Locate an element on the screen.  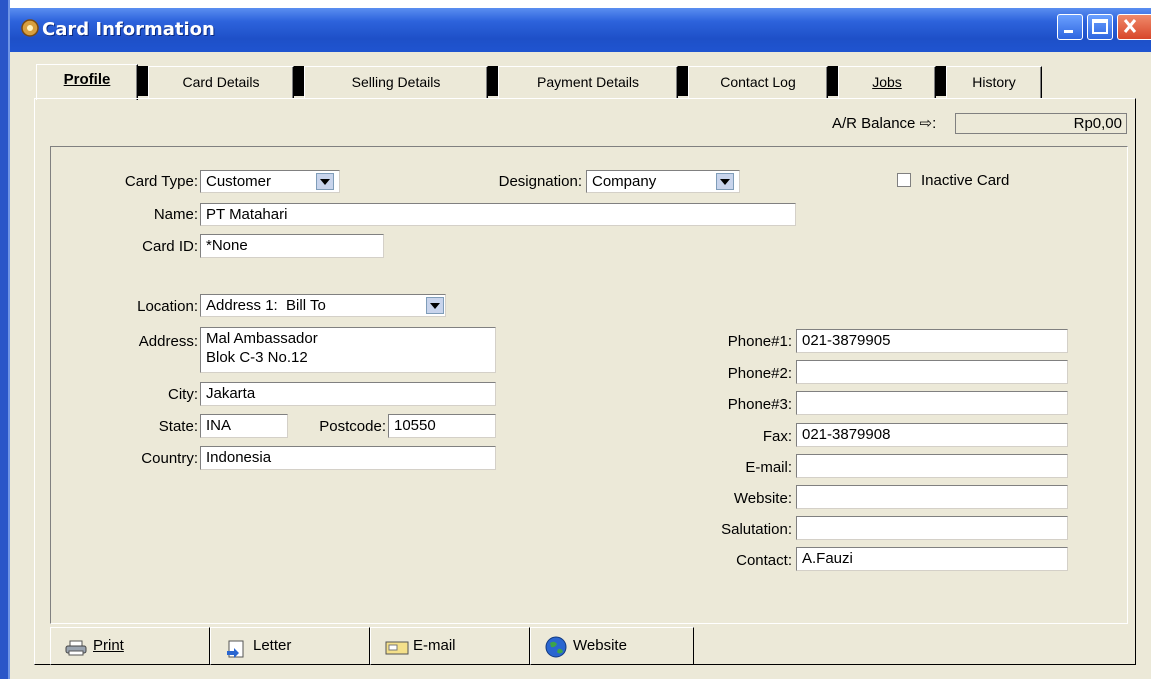
desktop-edge is located at coordinates (4, 339).